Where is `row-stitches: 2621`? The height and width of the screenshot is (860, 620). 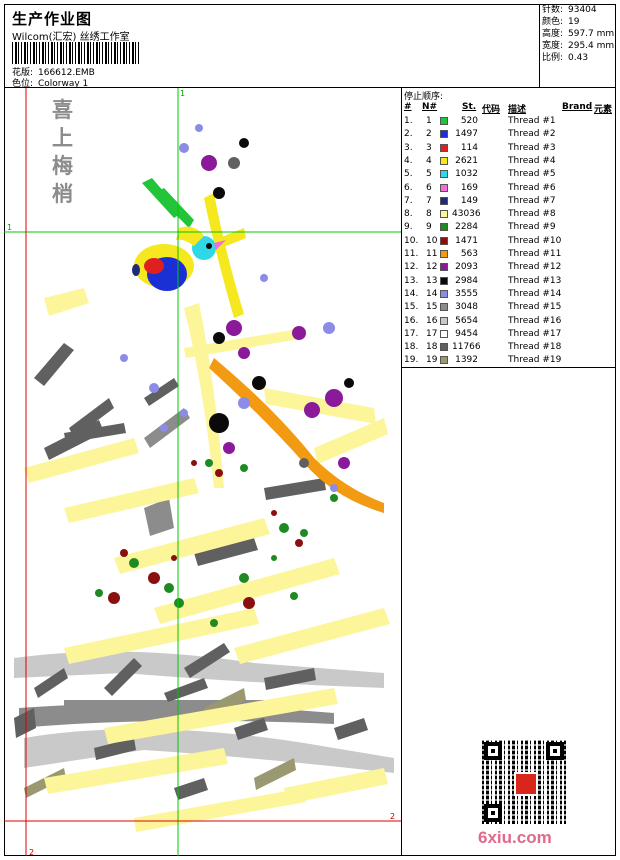 row-stitches: 2621 is located at coordinates (466, 160).